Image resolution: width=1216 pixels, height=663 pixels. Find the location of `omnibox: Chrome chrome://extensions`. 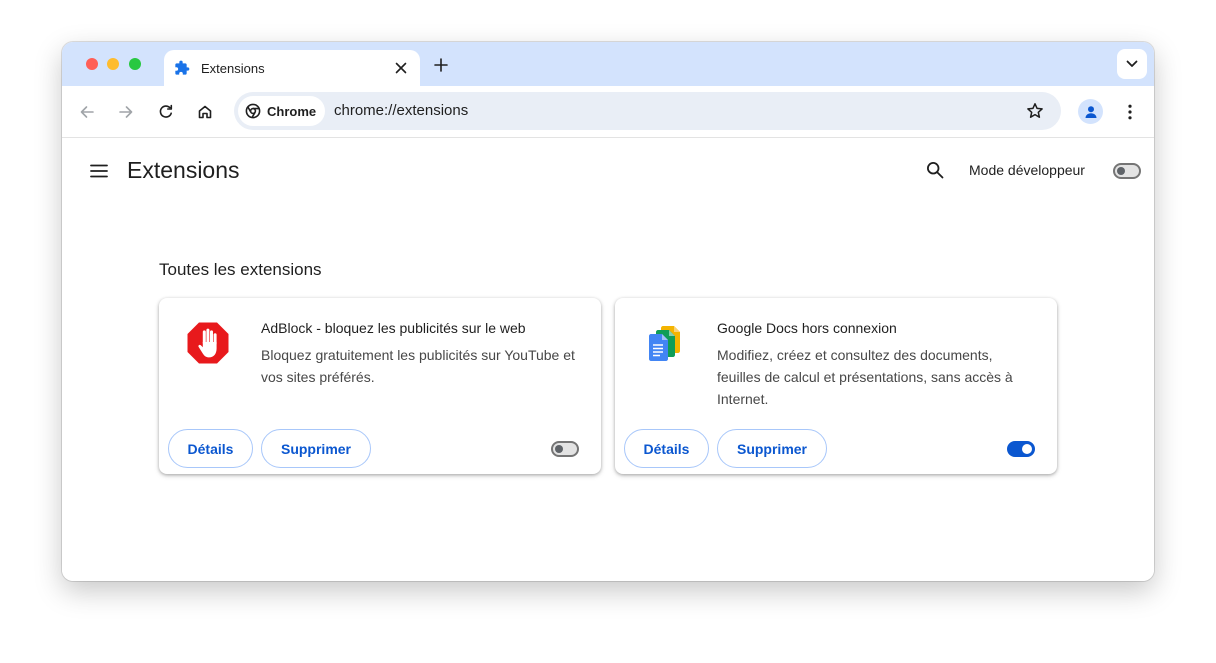

omnibox: Chrome chrome://extensions is located at coordinates (647, 111).